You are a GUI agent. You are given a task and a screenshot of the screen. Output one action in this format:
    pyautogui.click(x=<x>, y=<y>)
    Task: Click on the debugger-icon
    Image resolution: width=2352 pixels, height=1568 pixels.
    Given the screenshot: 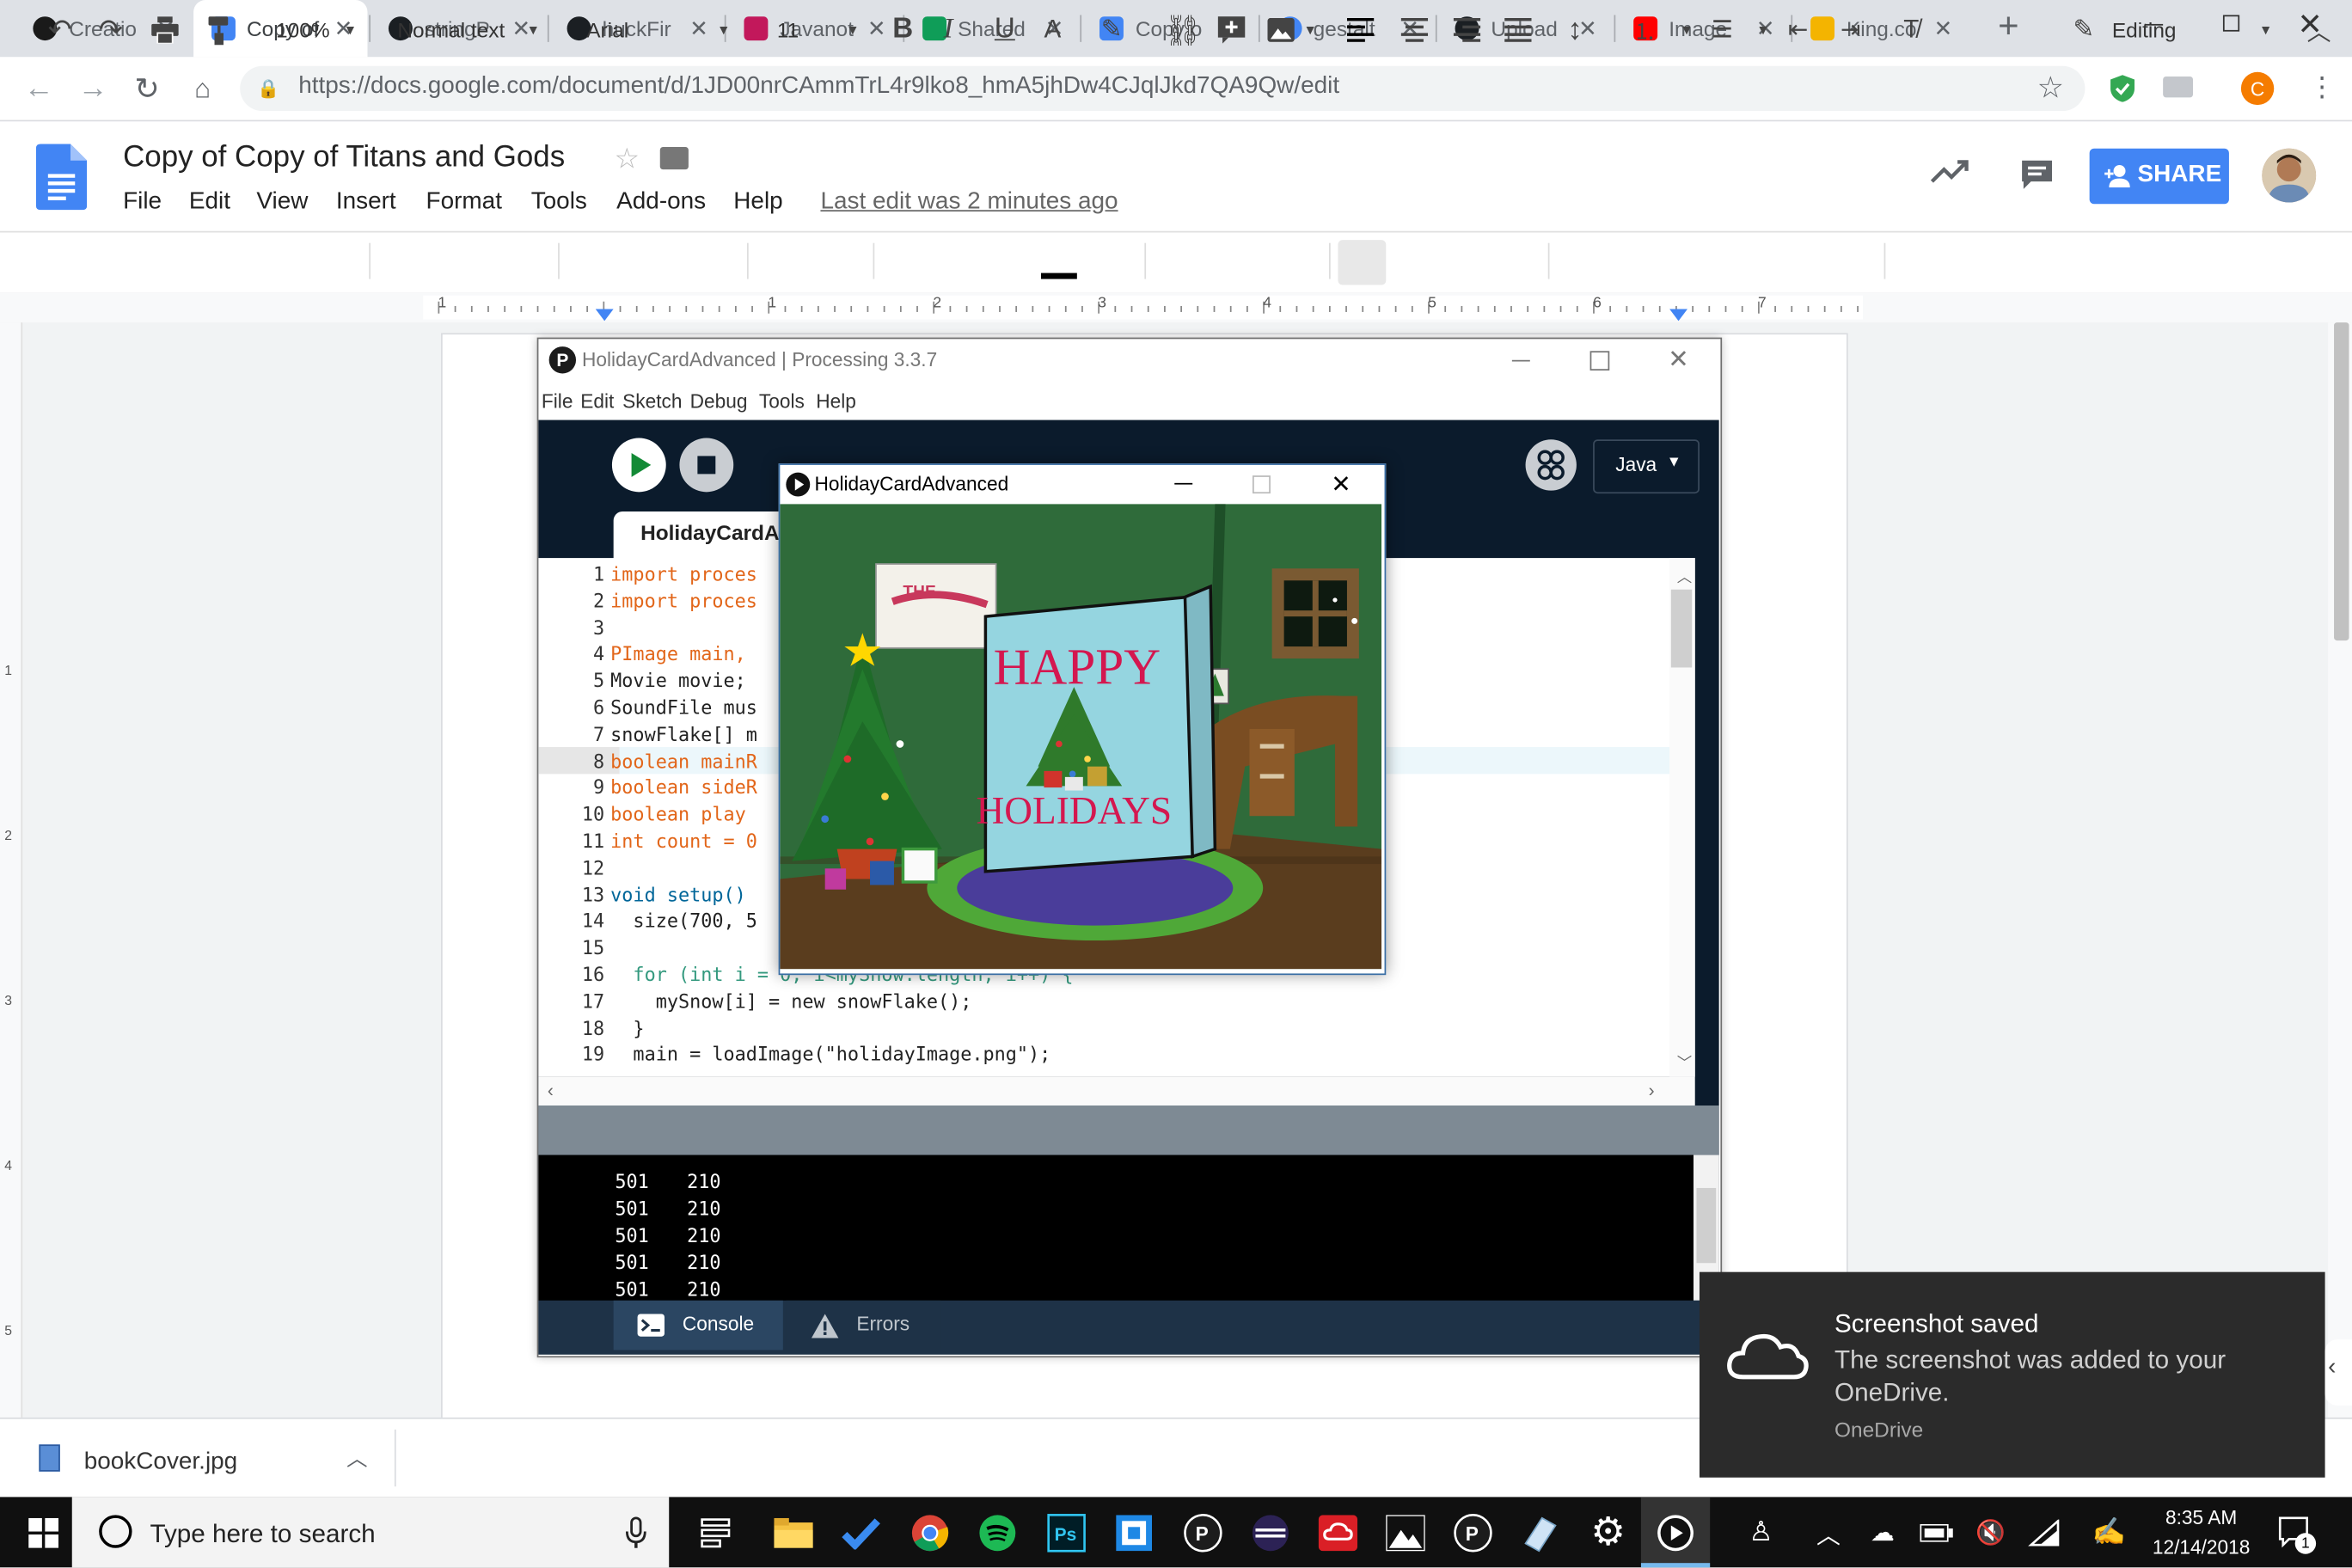 What is the action you would take?
    pyautogui.click(x=1551, y=465)
    